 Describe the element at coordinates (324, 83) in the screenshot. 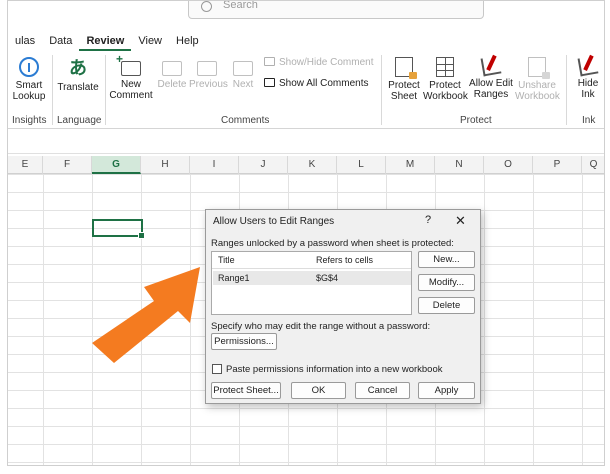

I see `show-all-comments-label: Show All Comments` at that location.